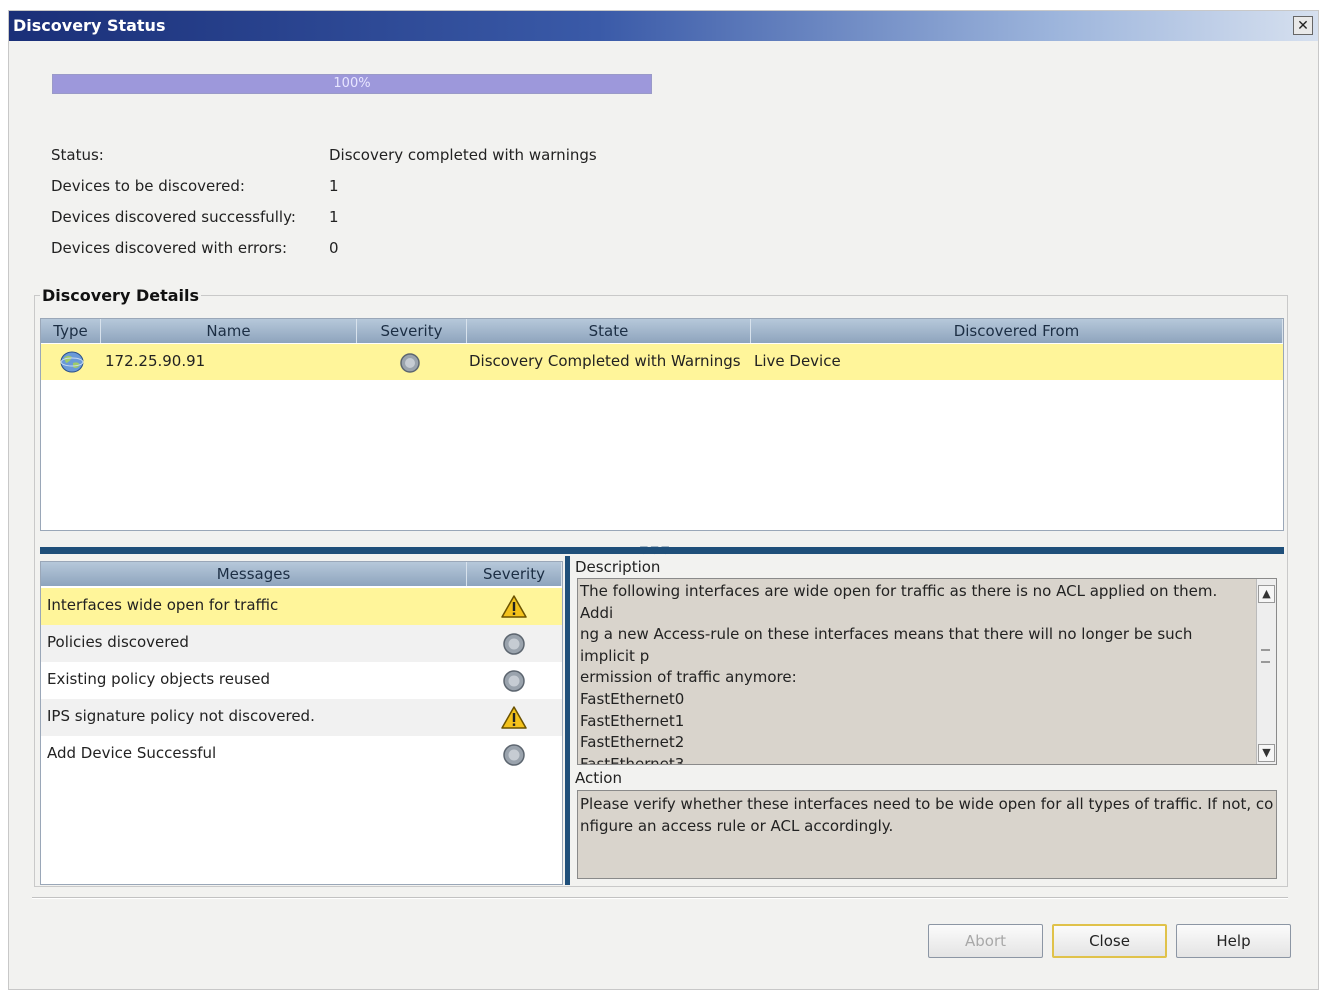 This screenshot has height=996, width=1324. What do you see at coordinates (609, 331) in the screenshot?
I see `column-header-state: State` at bounding box center [609, 331].